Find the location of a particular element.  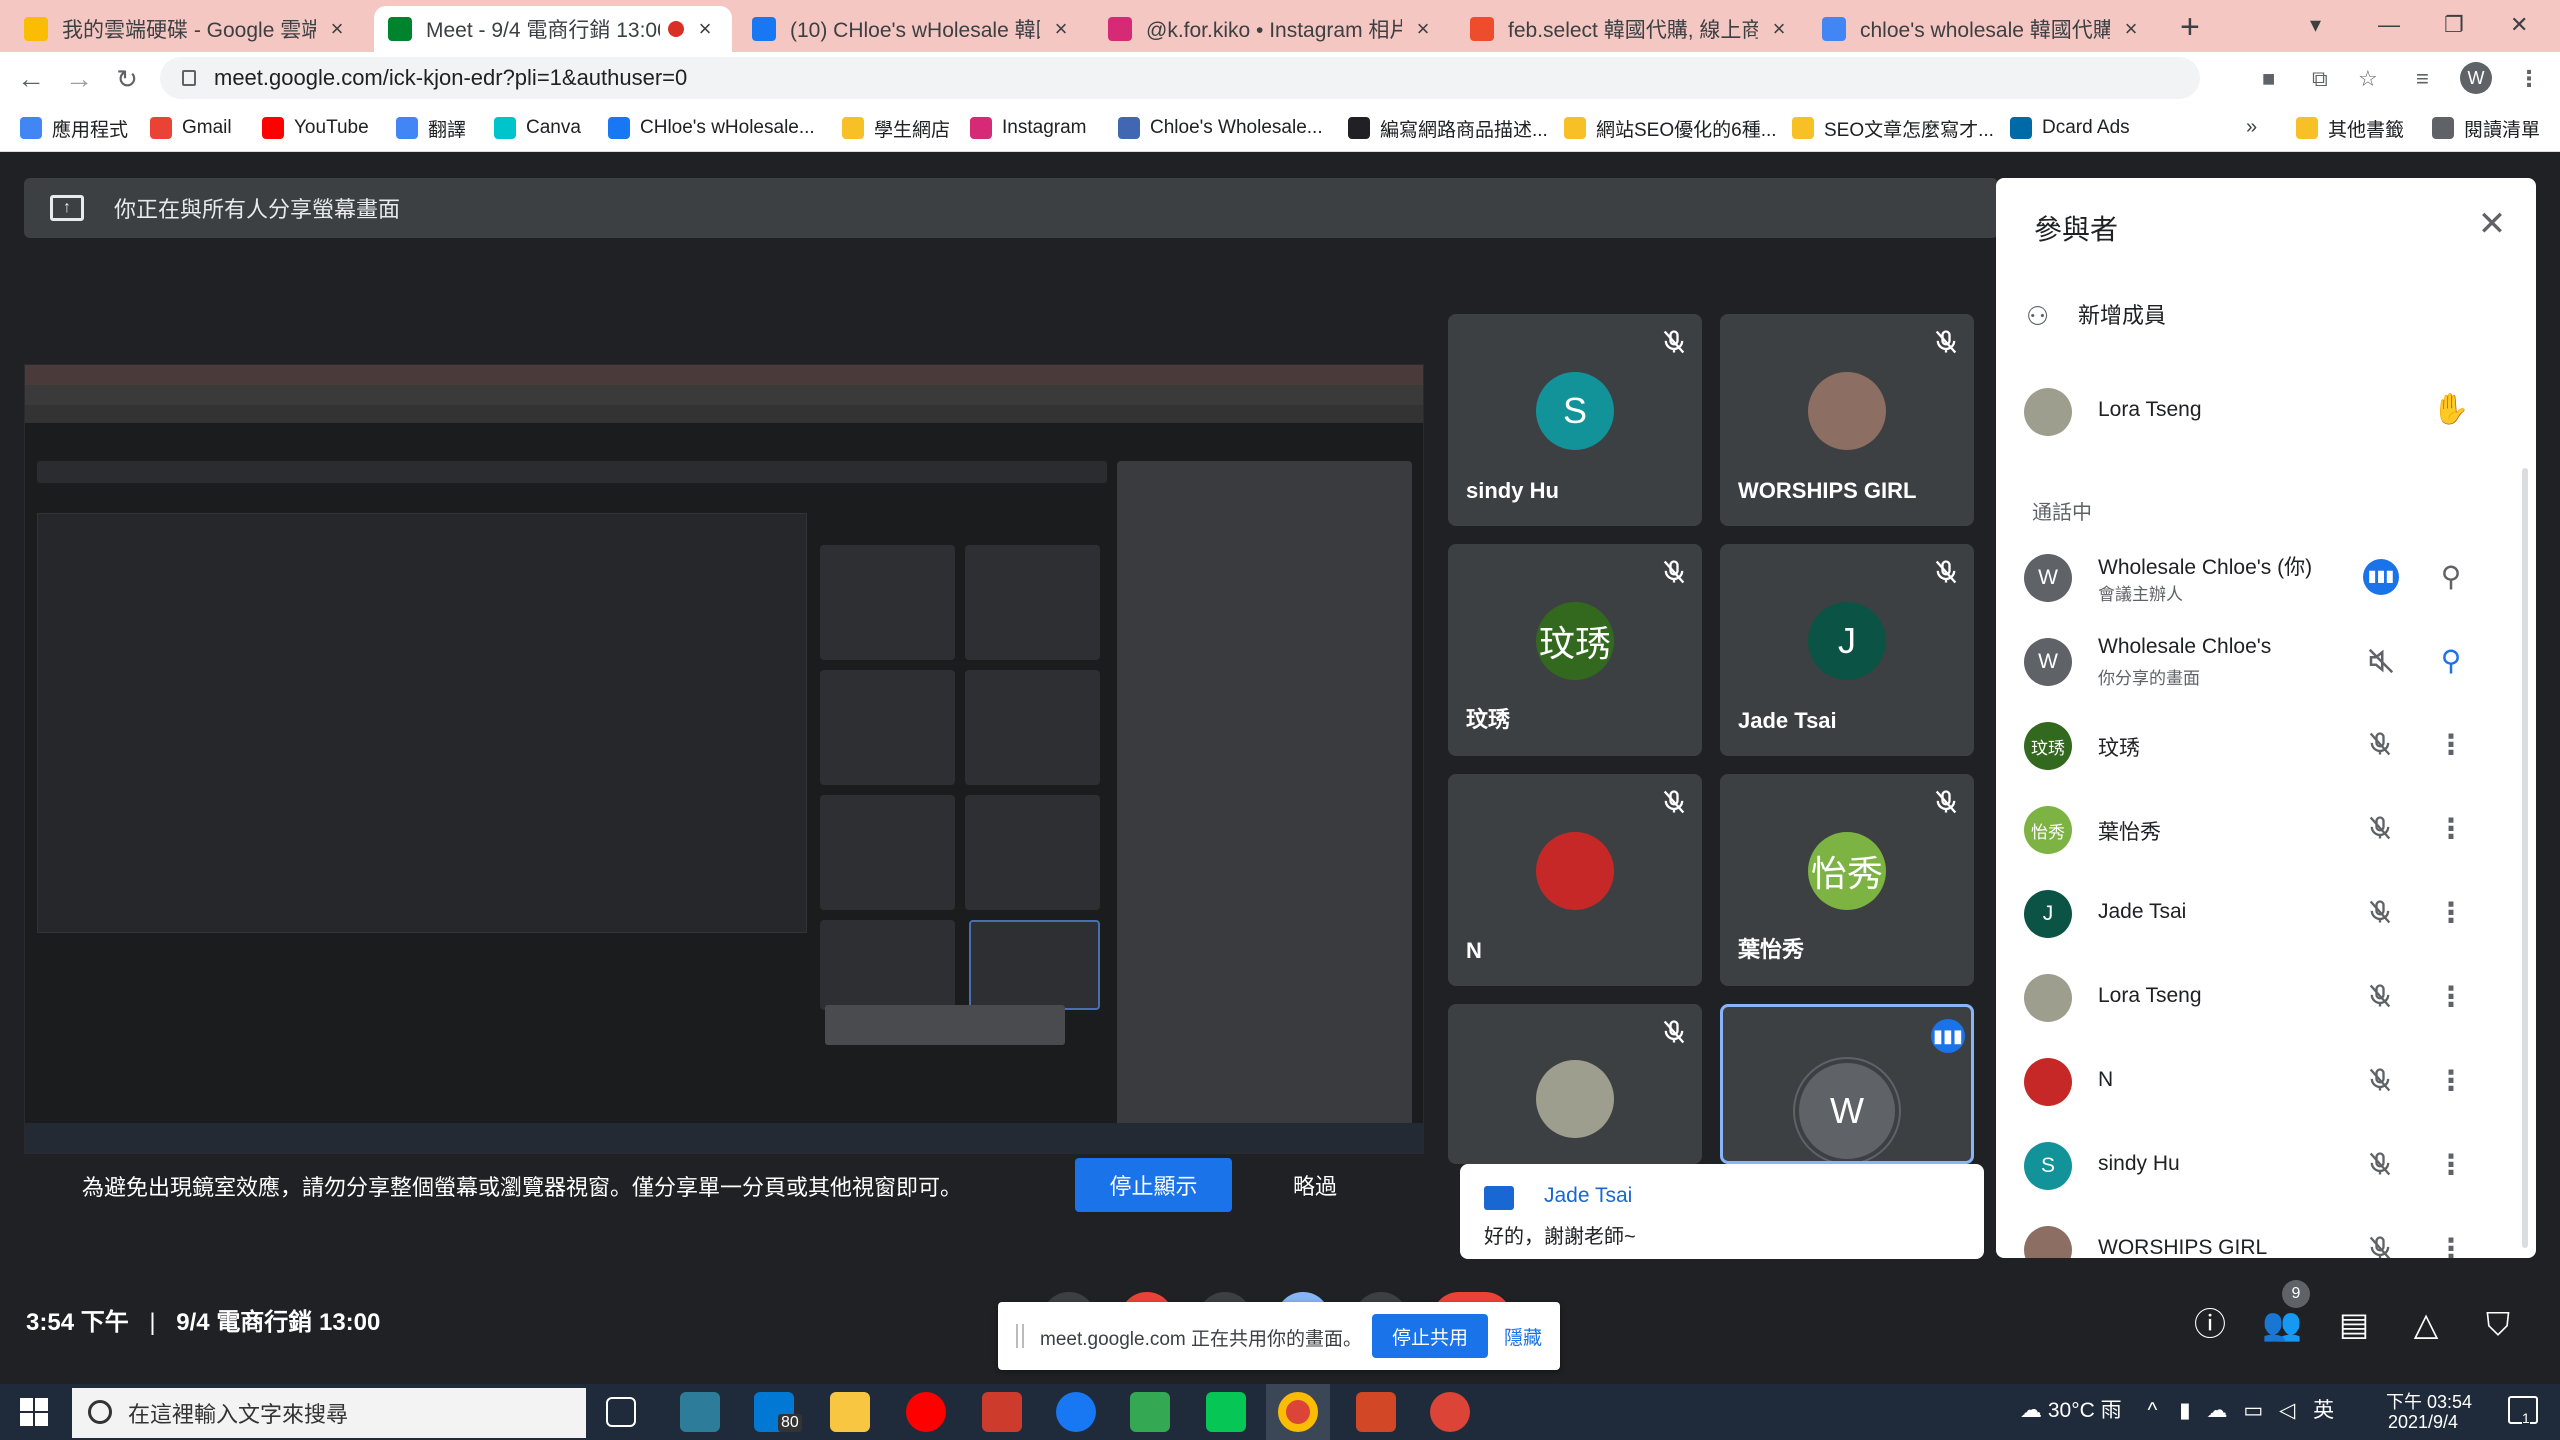

menu-icon: ⋮ is located at coordinates (2529, 79).